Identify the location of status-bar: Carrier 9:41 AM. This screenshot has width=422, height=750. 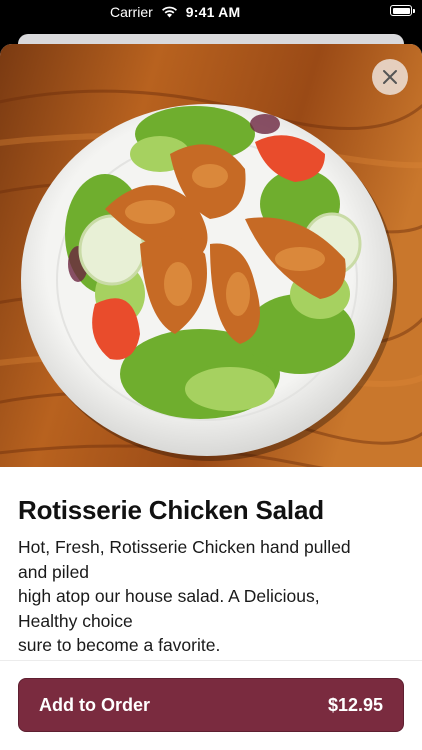
(211, 13).